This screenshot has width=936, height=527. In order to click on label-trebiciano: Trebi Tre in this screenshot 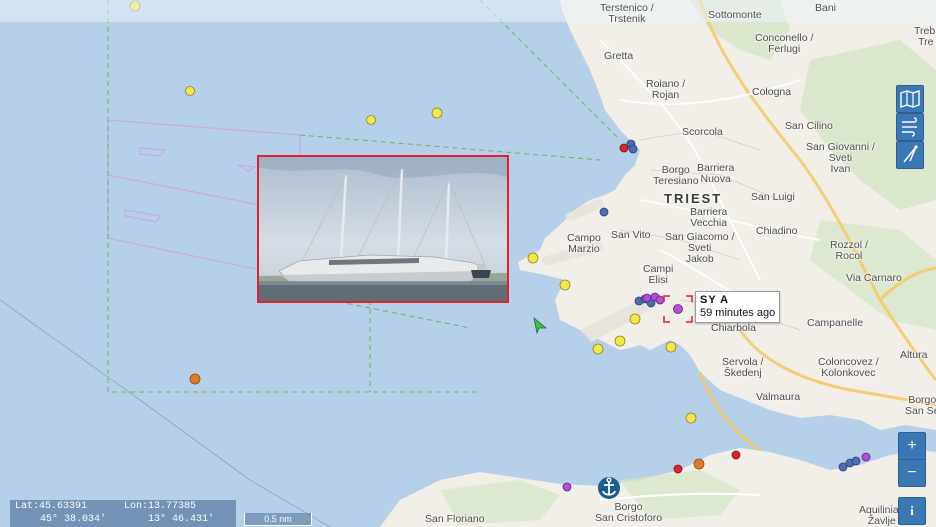, I will do `click(925, 36)`.